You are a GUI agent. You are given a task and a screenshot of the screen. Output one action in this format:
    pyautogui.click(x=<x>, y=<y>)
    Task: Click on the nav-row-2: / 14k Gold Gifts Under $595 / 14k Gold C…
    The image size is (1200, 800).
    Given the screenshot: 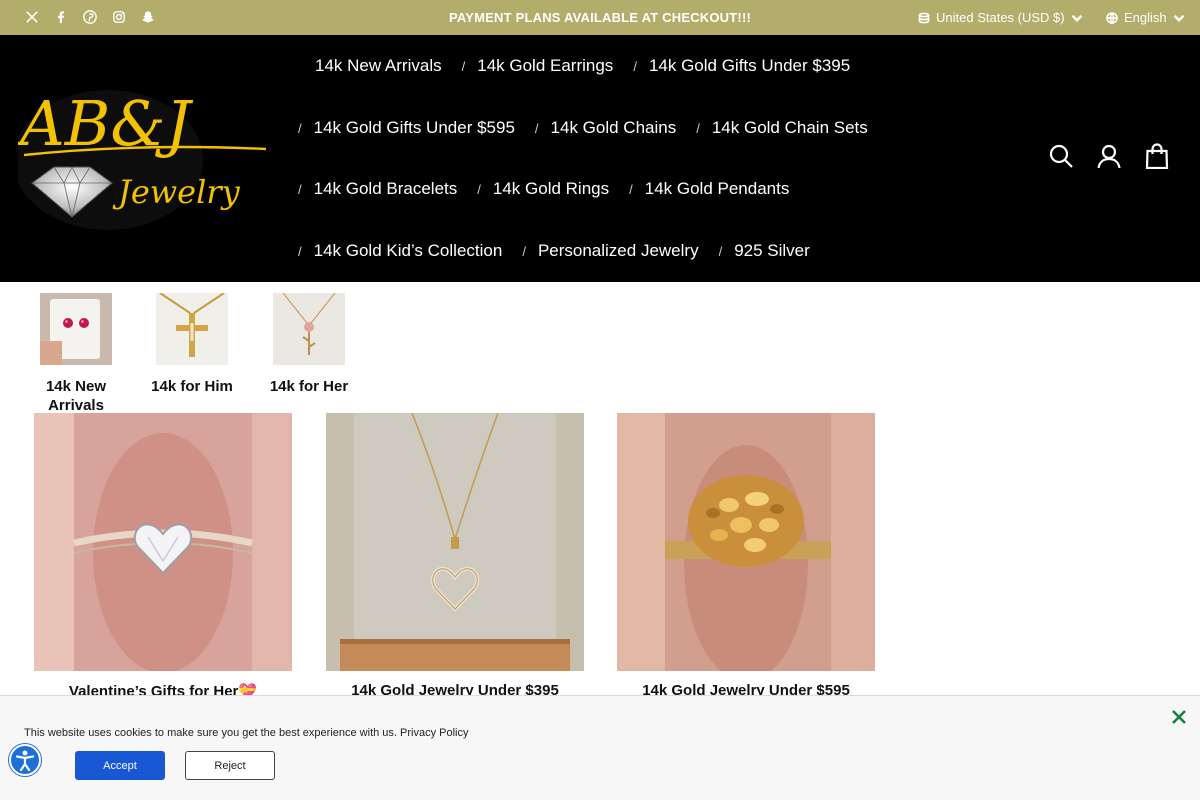 What is the action you would take?
    pyautogui.click(x=593, y=128)
    